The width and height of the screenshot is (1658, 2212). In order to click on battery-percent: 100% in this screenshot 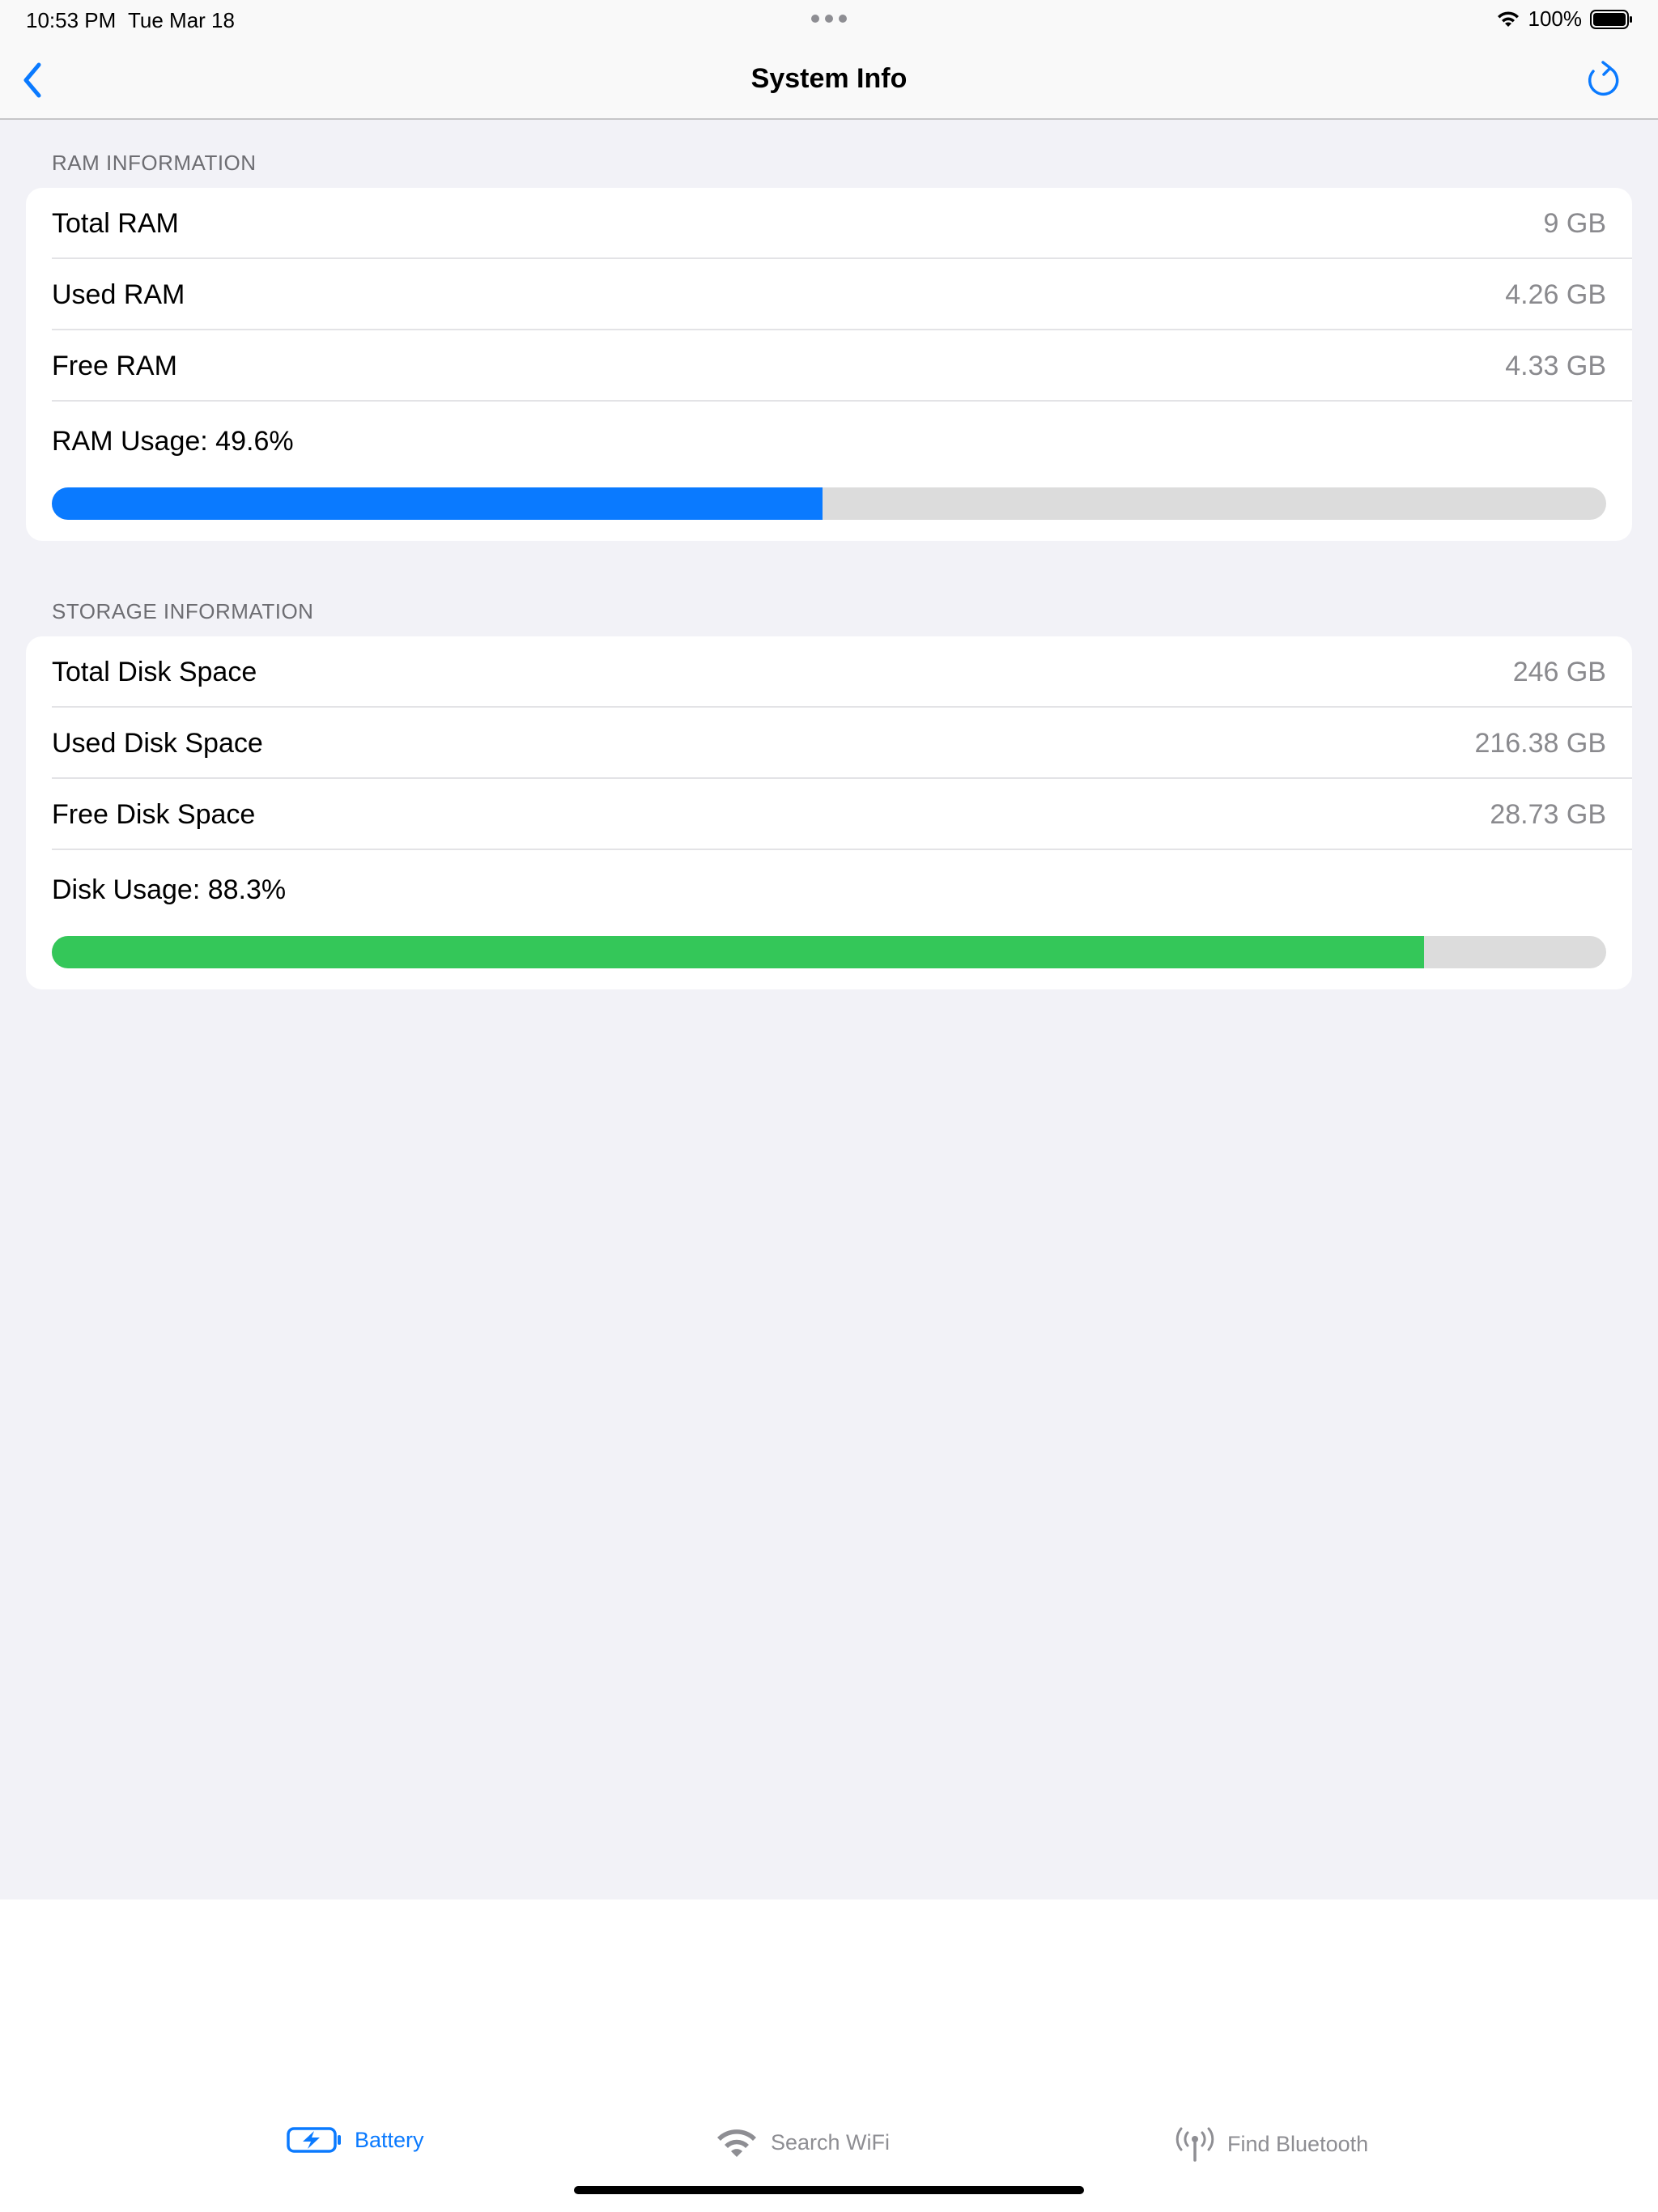, I will do `click(1555, 19)`.